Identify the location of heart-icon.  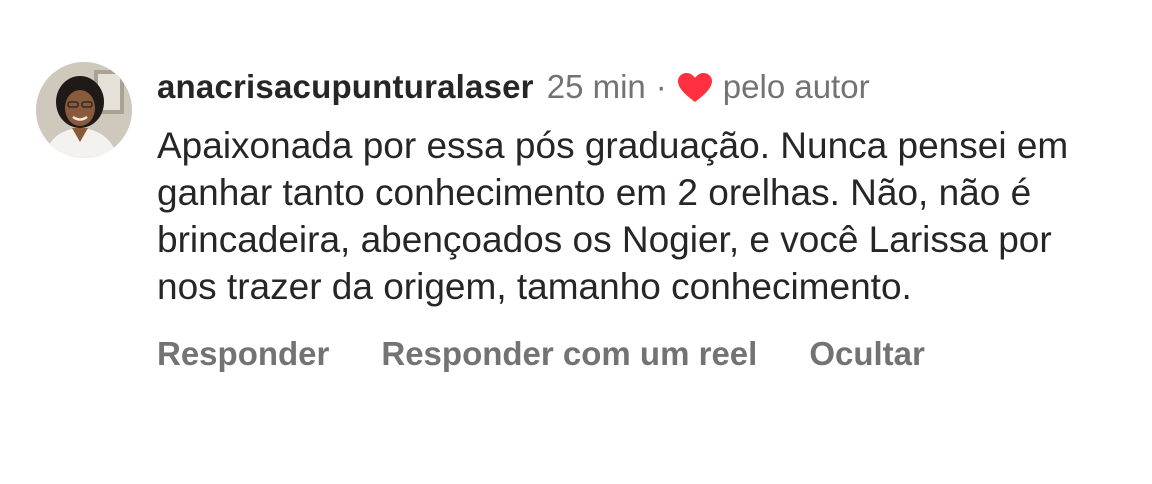
(695, 88).